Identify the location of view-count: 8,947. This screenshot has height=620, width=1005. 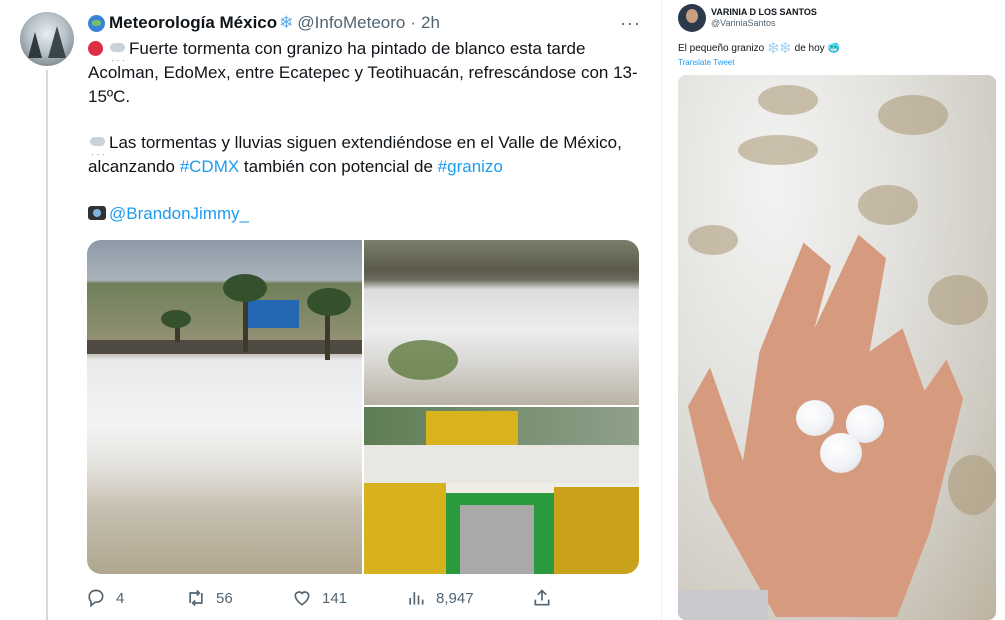
(455, 598).